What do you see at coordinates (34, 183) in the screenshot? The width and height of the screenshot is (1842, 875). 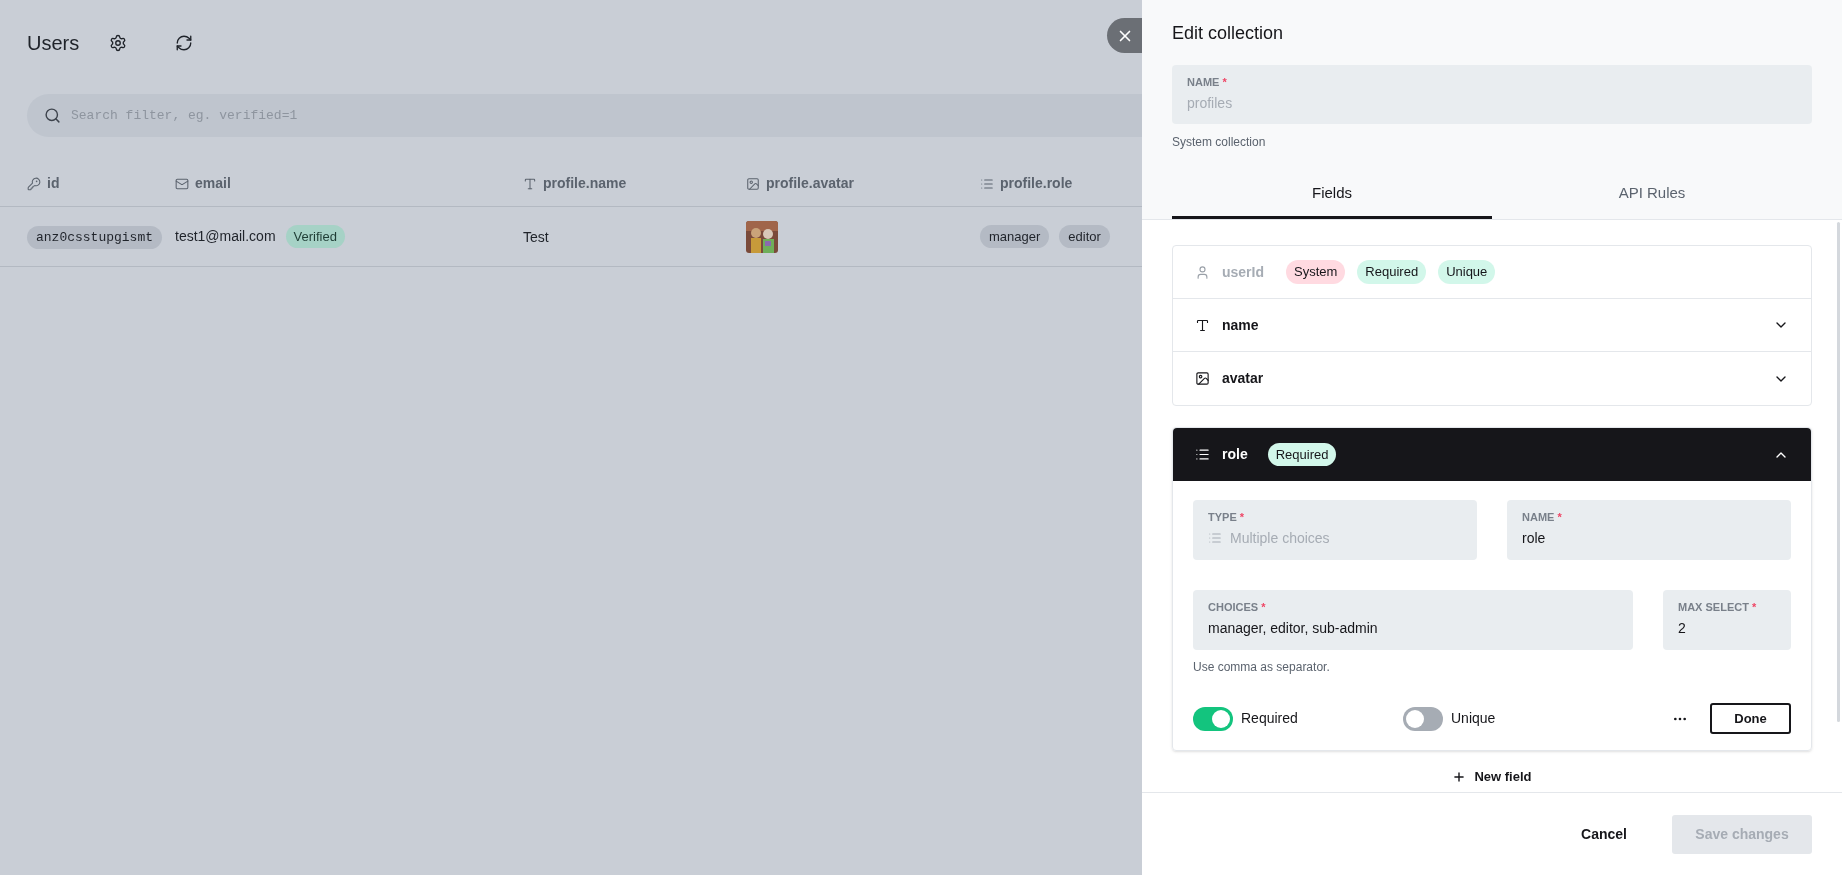 I see `key-icon` at bounding box center [34, 183].